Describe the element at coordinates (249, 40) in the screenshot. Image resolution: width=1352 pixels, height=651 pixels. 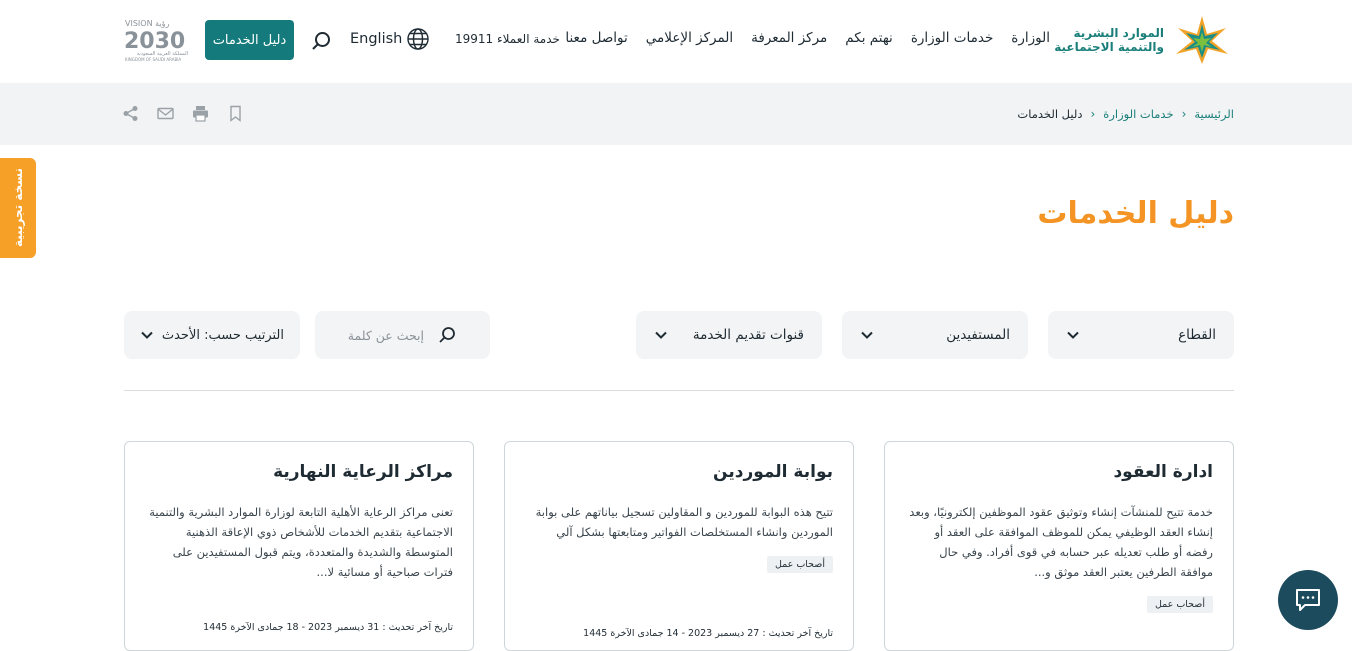
I see `services-guide-button: دليل الخدمات` at that location.